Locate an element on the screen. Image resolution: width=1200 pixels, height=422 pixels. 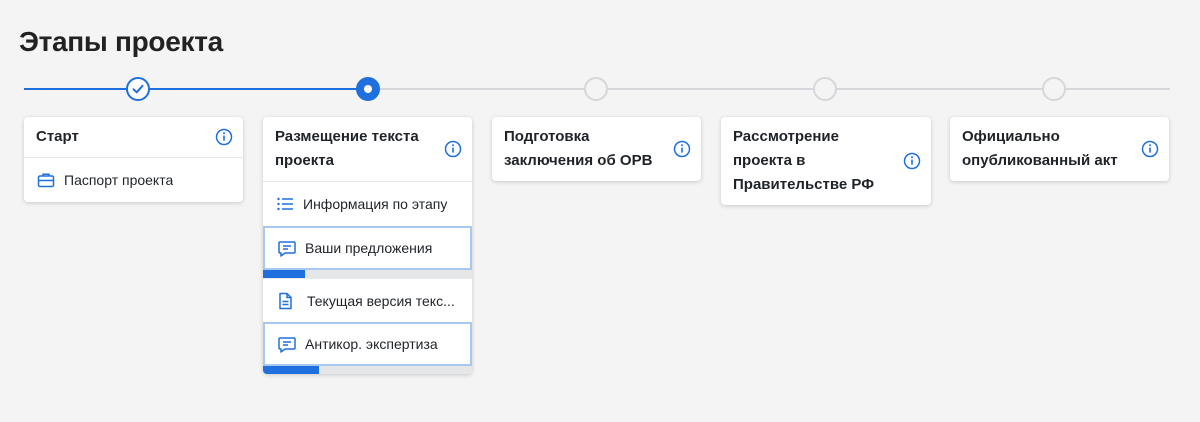
stage-header: Рассмотрение проекта в Правительстве РФ is located at coordinates (826, 161).